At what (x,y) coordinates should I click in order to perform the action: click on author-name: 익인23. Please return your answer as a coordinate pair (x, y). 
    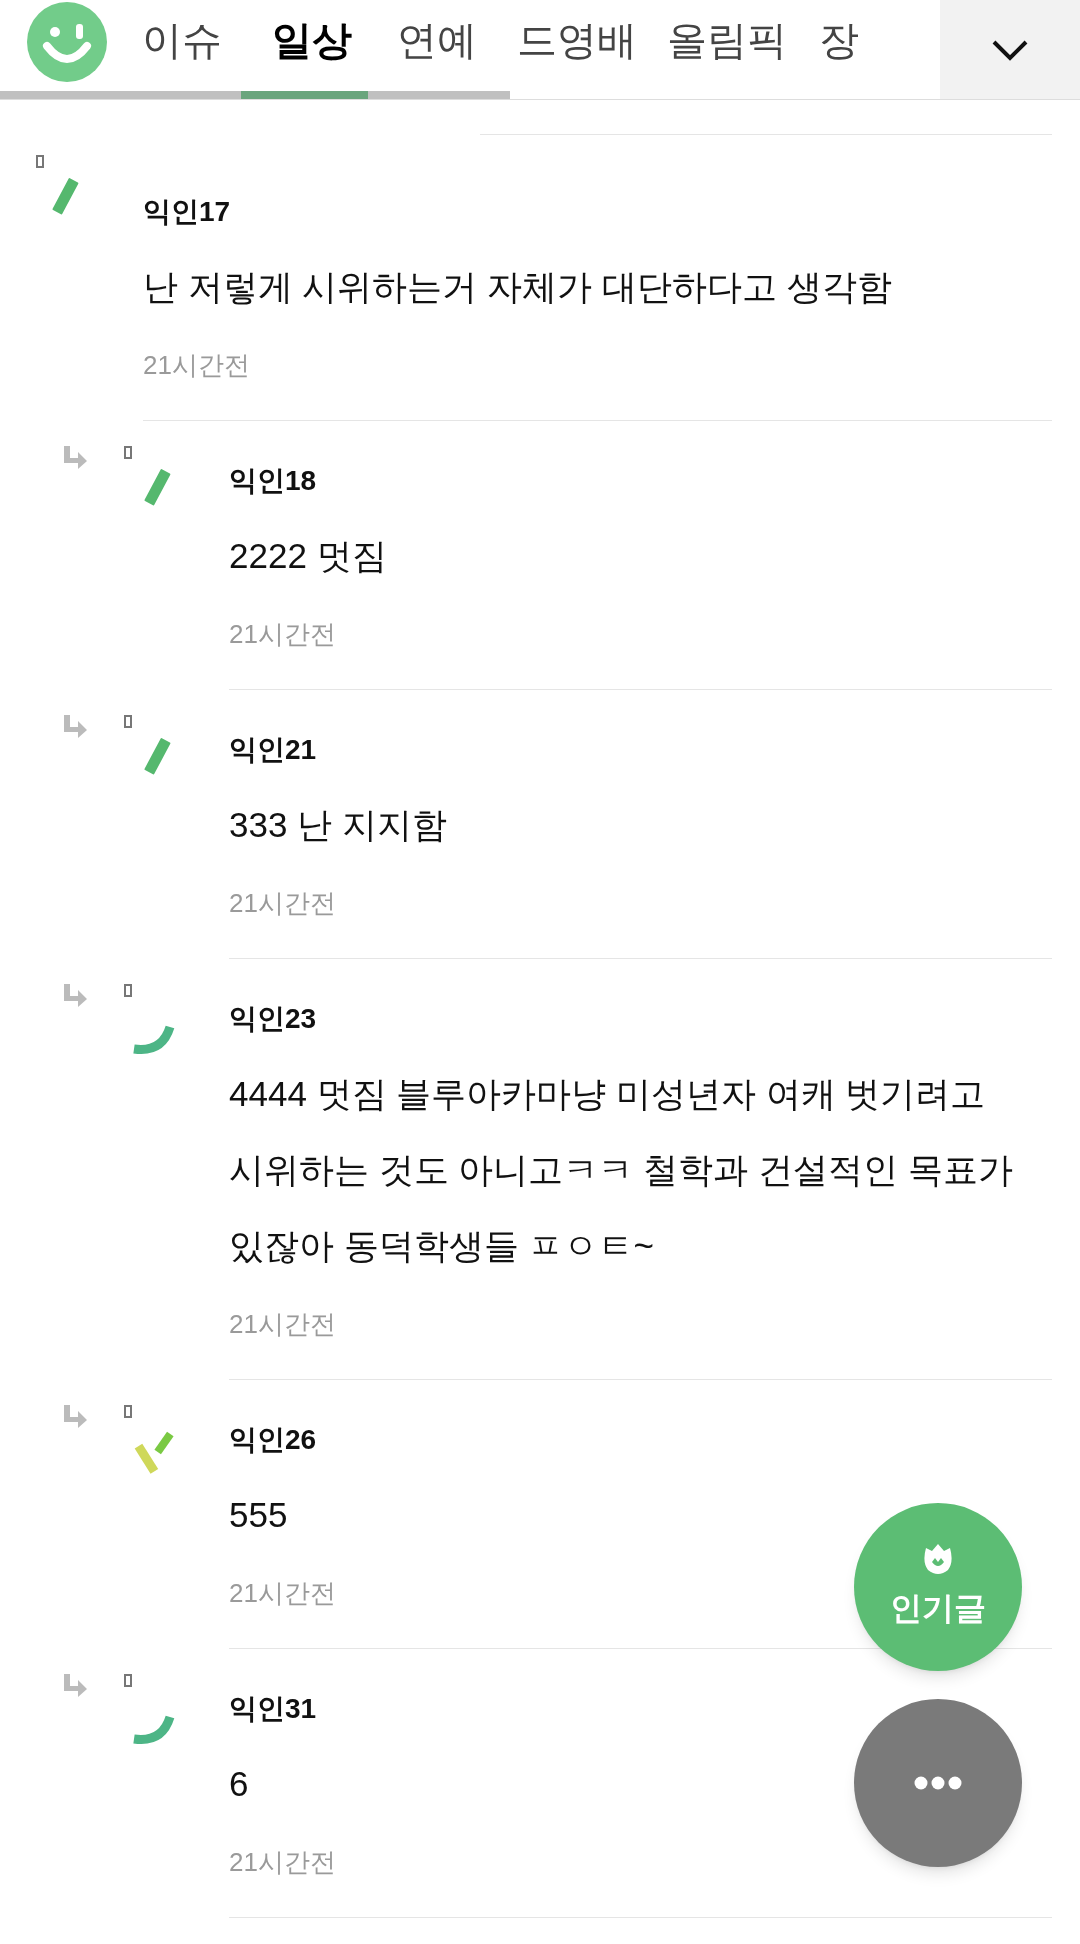
    Looking at the image, I should click on (273, 1019).